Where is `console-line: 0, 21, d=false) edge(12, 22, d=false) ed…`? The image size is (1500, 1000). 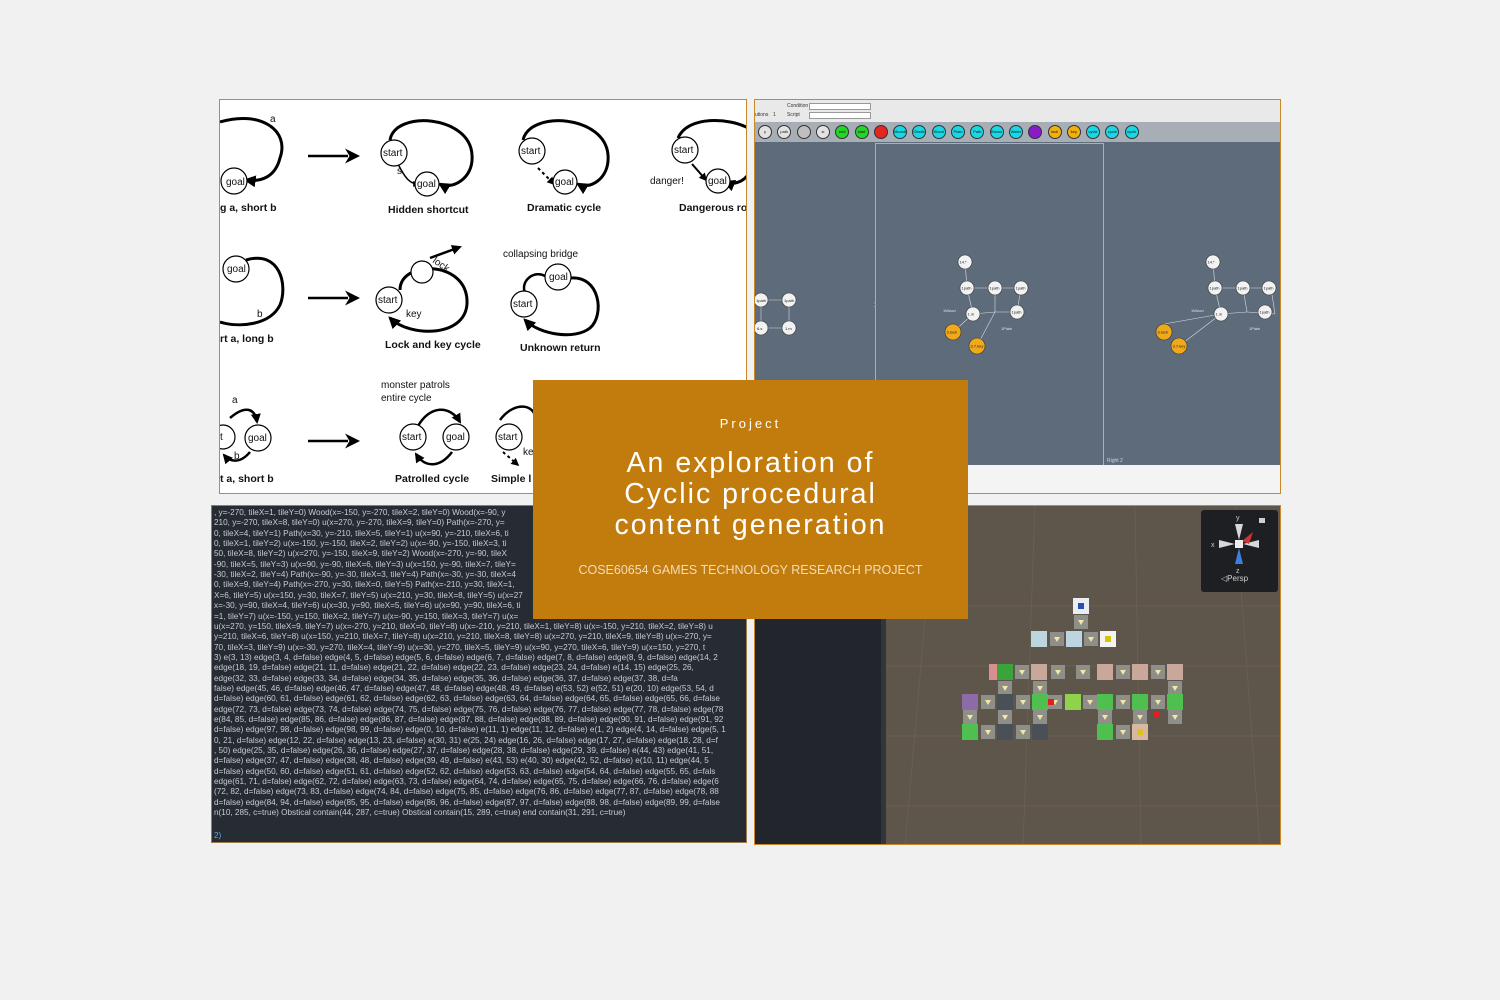 console-line: 0, 21, d=false) edge(12, 22, d=false) ed… is located at coordinates (466, 740).